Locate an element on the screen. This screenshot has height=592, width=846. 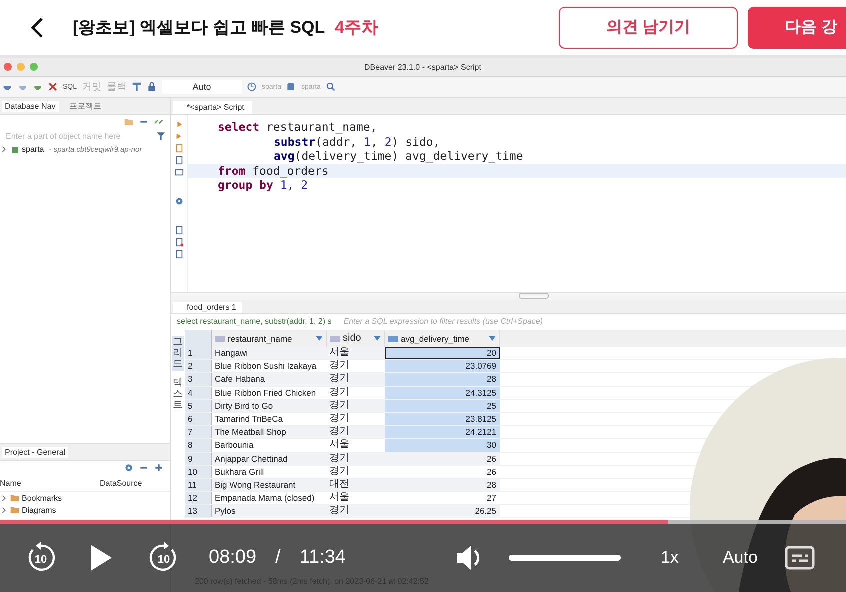
filter-icon is located at coordinates (161, 136).